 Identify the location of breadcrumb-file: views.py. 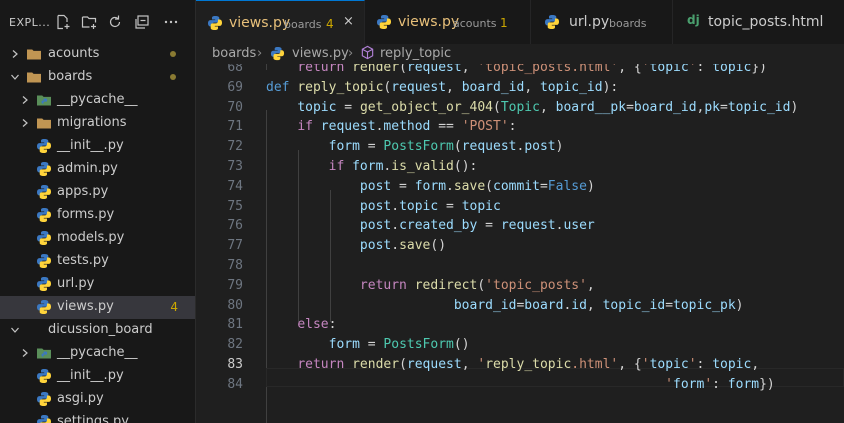
(320, 53).